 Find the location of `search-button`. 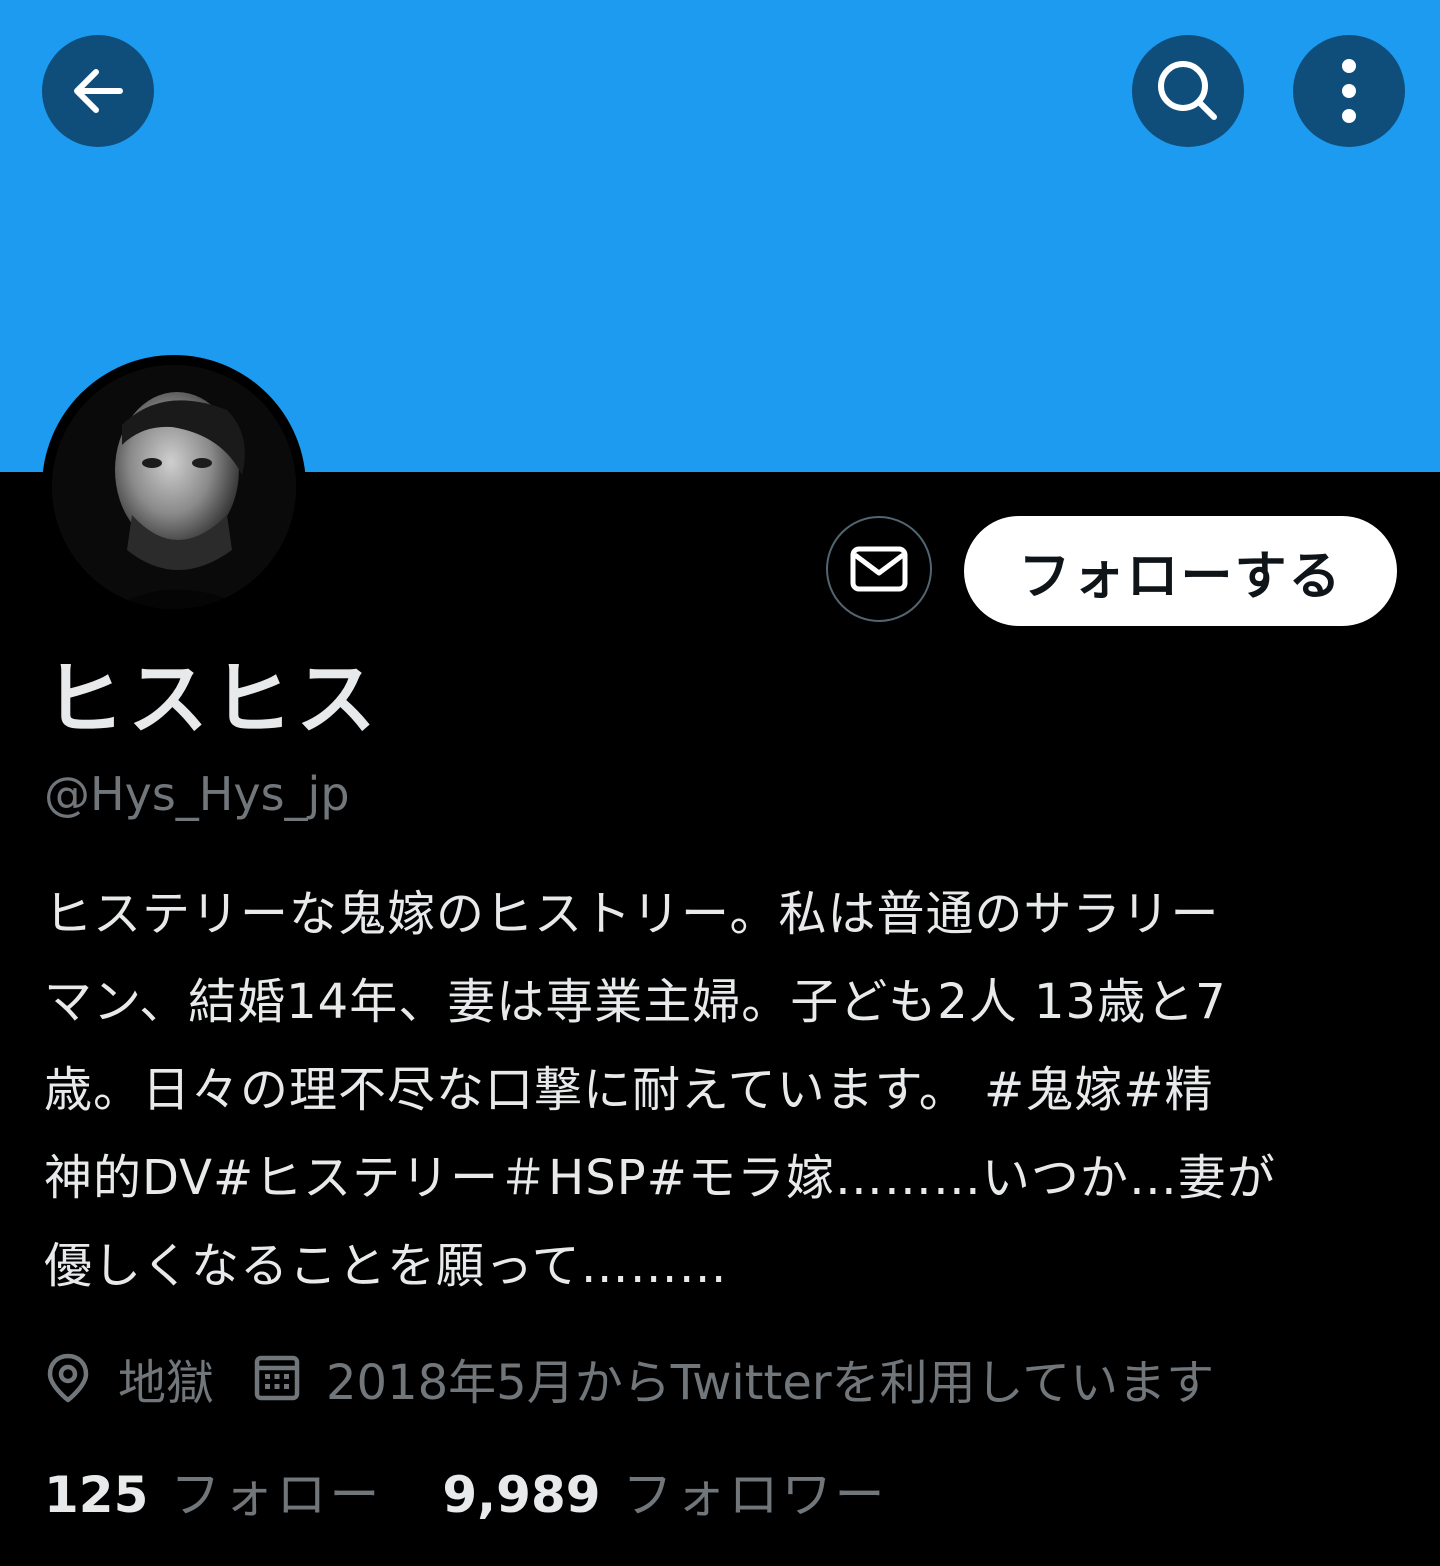

search-button is located at coordinates (1188, 91).